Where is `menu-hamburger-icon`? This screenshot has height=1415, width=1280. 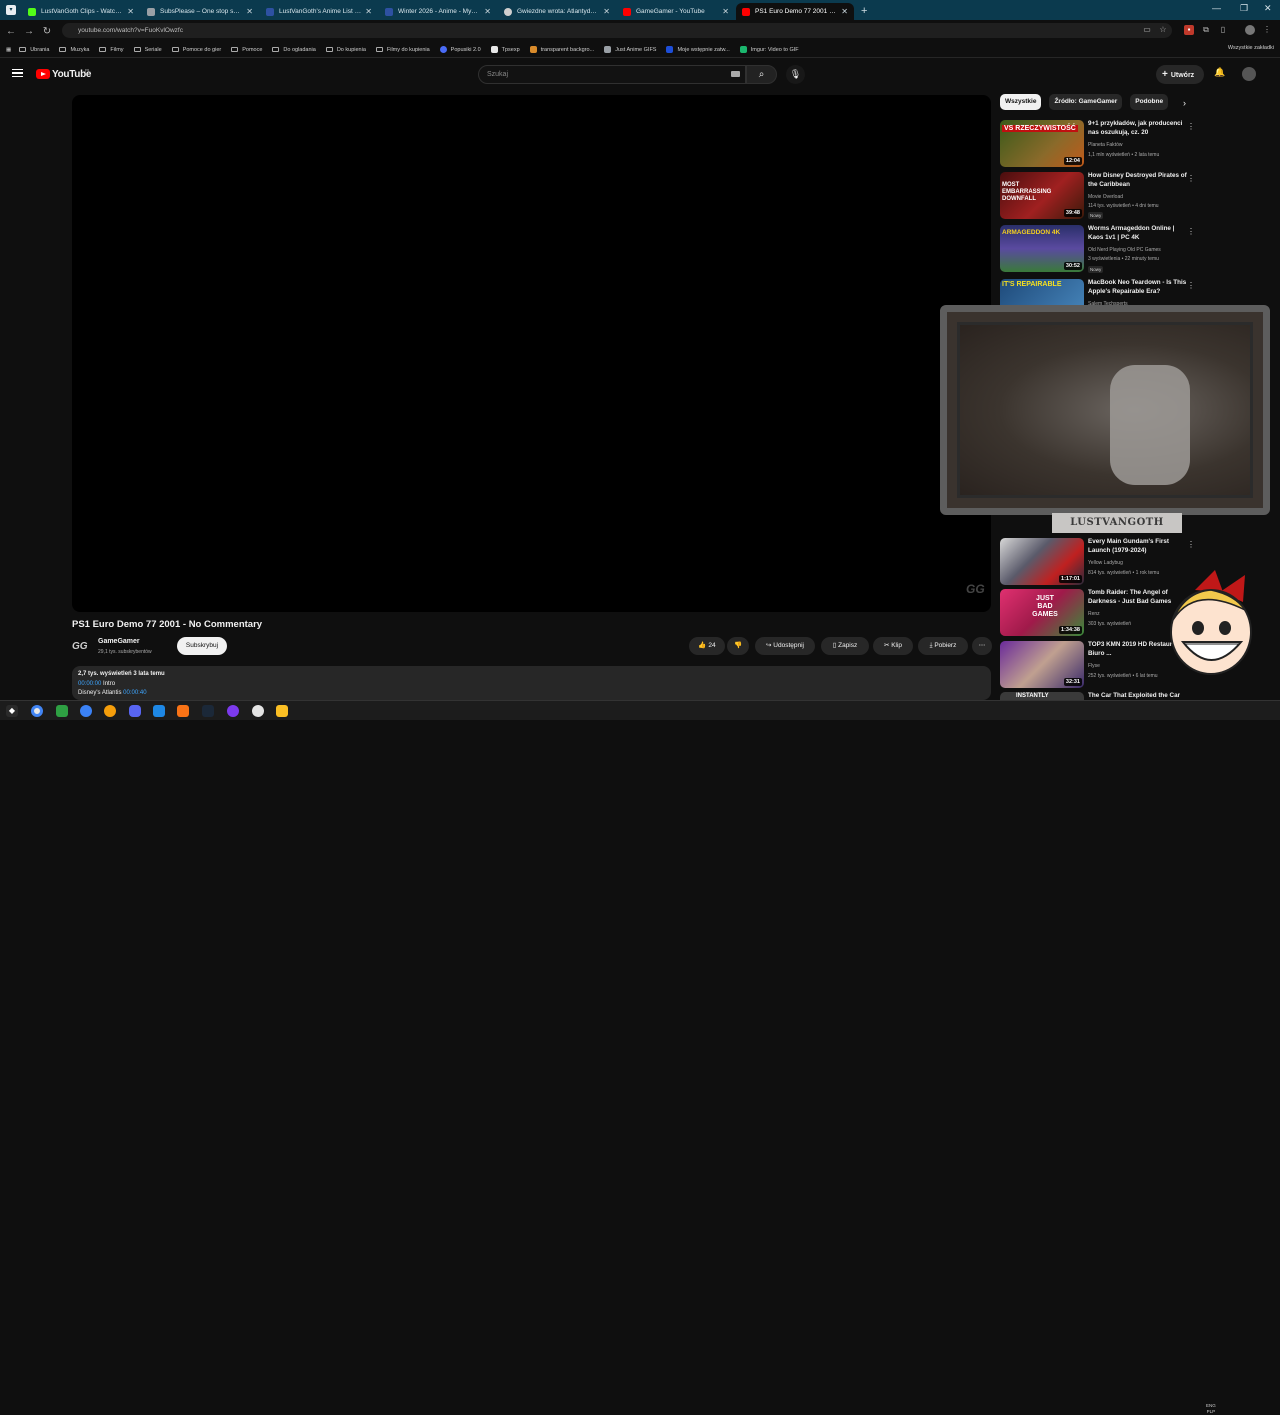
menu-hamburger-icon is located at coordinates (17, 73).